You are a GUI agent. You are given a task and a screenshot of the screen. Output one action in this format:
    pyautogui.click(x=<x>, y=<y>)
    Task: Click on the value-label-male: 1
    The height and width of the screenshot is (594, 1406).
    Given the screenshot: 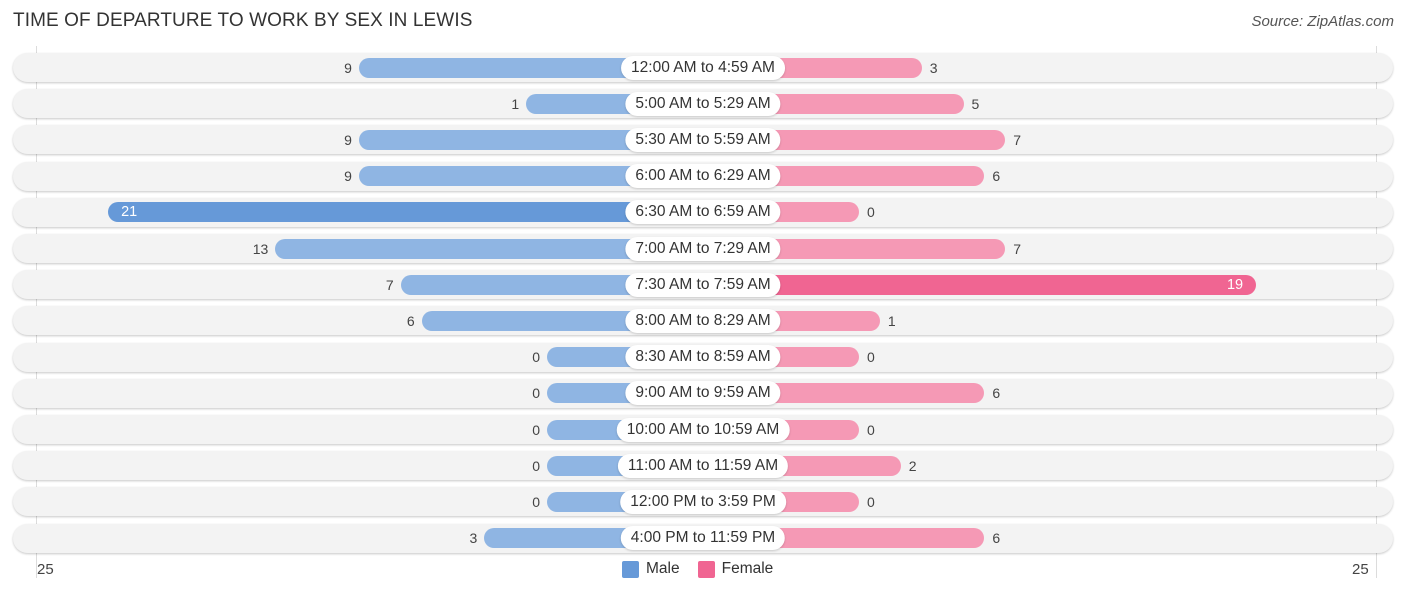 What is the action you would take?
    pyautogui.click(x=515, y=103)
    